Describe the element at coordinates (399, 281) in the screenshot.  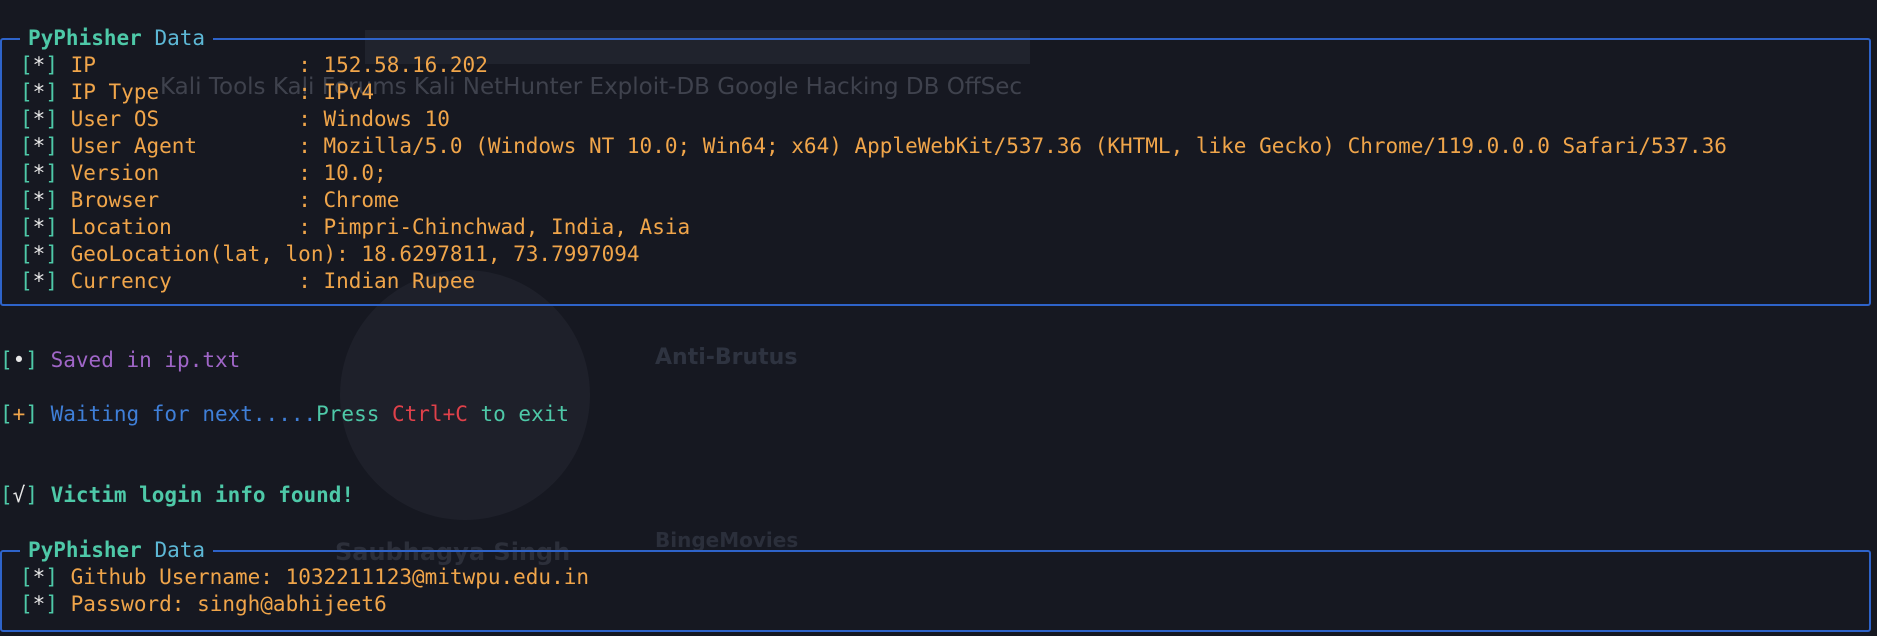
I see `row-value: Indian Rupee` at that location.